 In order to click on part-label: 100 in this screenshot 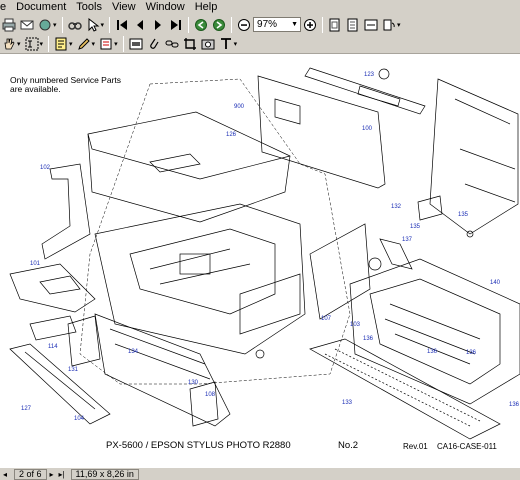, I will do `click(367, 129)`.